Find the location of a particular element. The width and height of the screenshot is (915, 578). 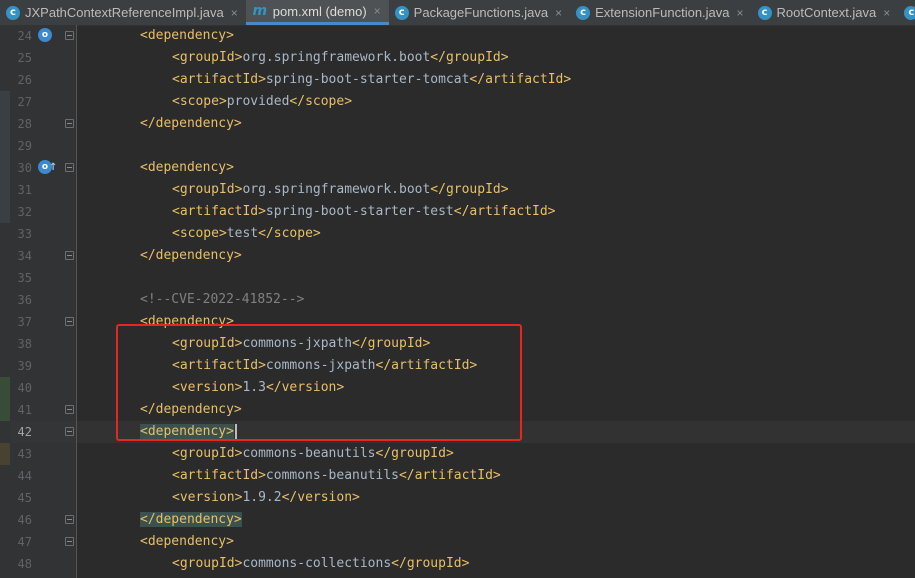

code-text: <groupId>commons-collections</groupId> is located at coordinates (320, 564).